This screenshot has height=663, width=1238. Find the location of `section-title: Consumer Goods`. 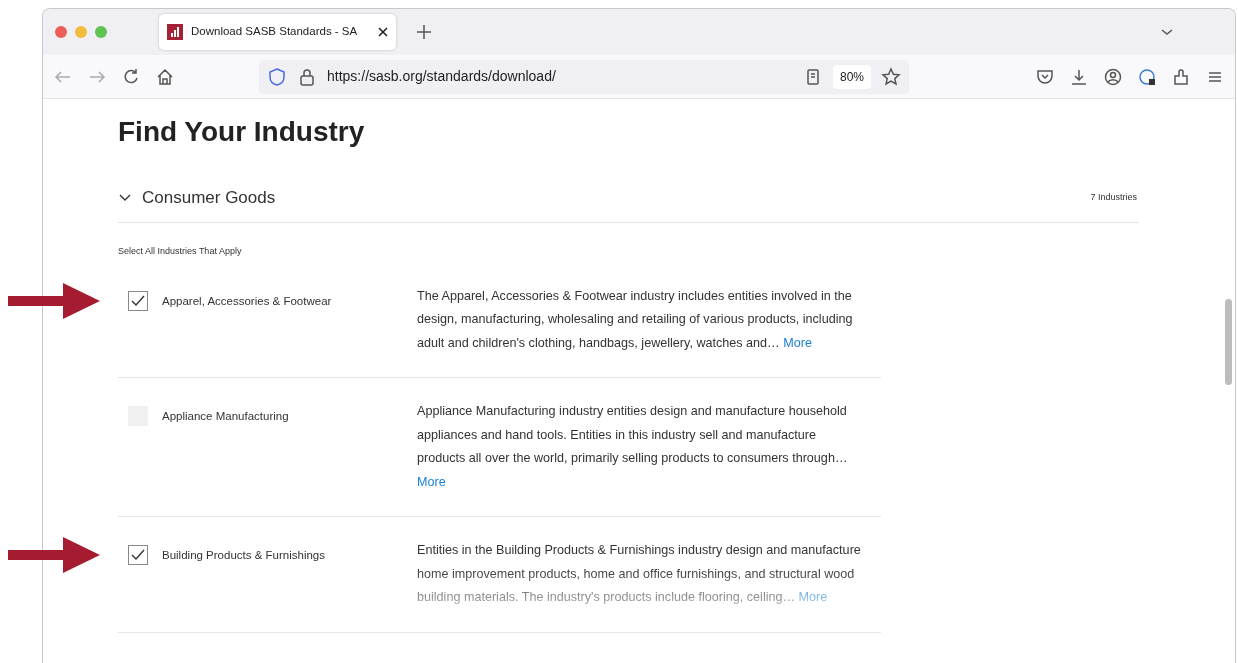

section-title: Consumer Goods is located at coordinates (209, 197).